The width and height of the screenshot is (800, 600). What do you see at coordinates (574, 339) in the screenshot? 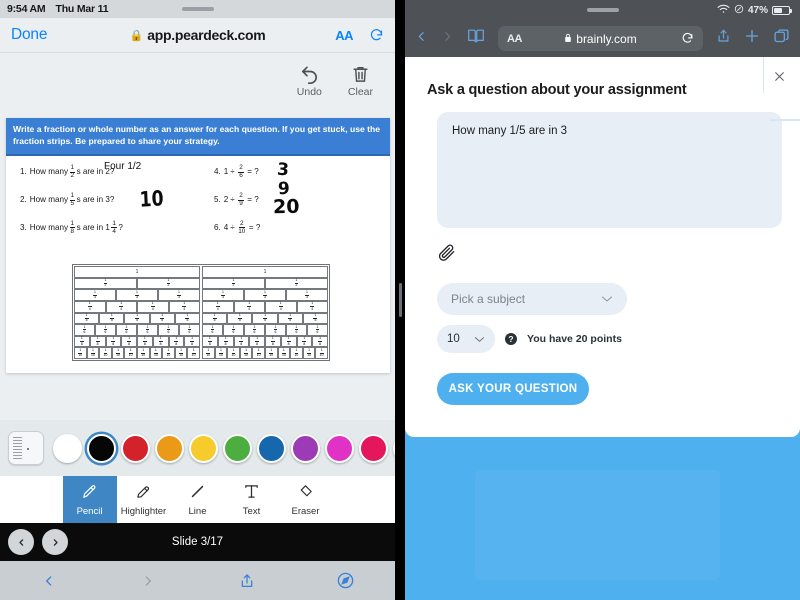
I see `points-message: You have 20 points` at bounding box center [574, 339].